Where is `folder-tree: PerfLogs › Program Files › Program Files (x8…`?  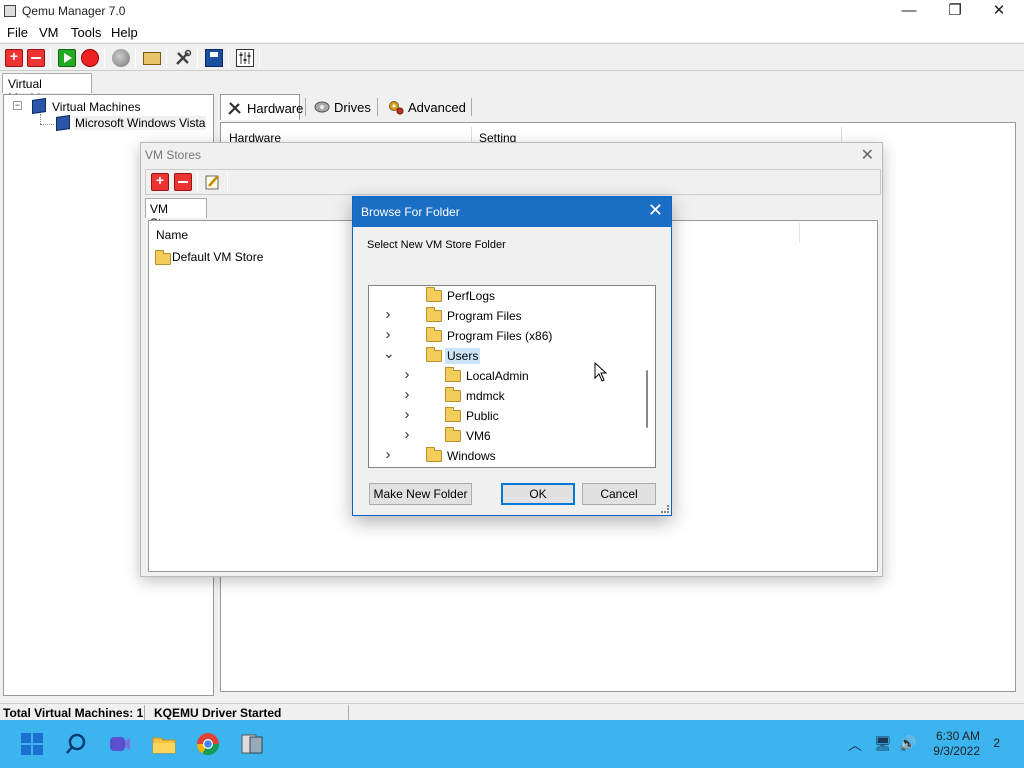
folder-tree: PerfLogs › Program Files › Program Files (x8… is located at coordinates (512, 376).